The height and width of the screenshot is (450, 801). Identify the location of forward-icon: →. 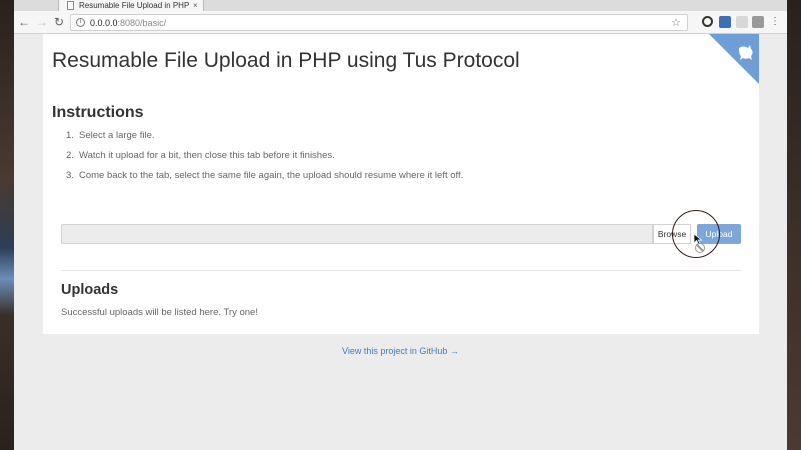
(42, 22).